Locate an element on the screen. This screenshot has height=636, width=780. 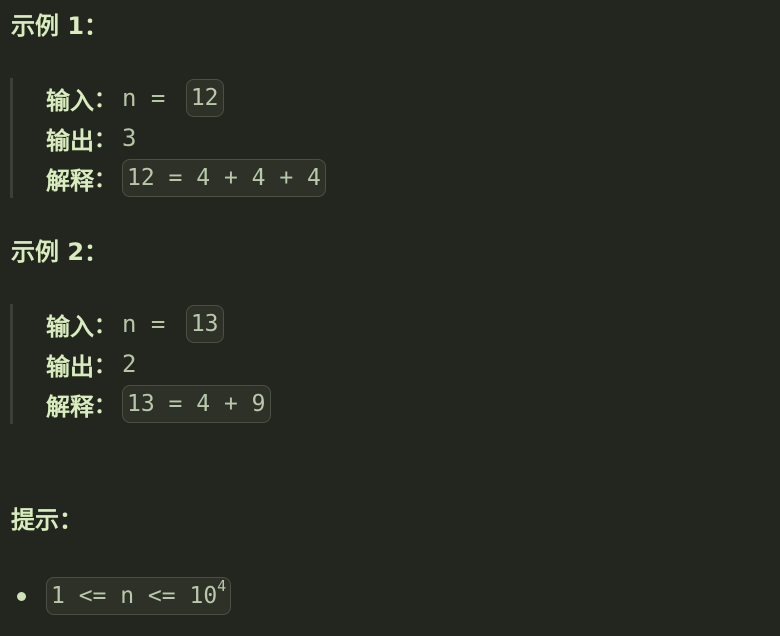
example-1-output-row: 输出 ： 3 is located at coordinates (378, 138).